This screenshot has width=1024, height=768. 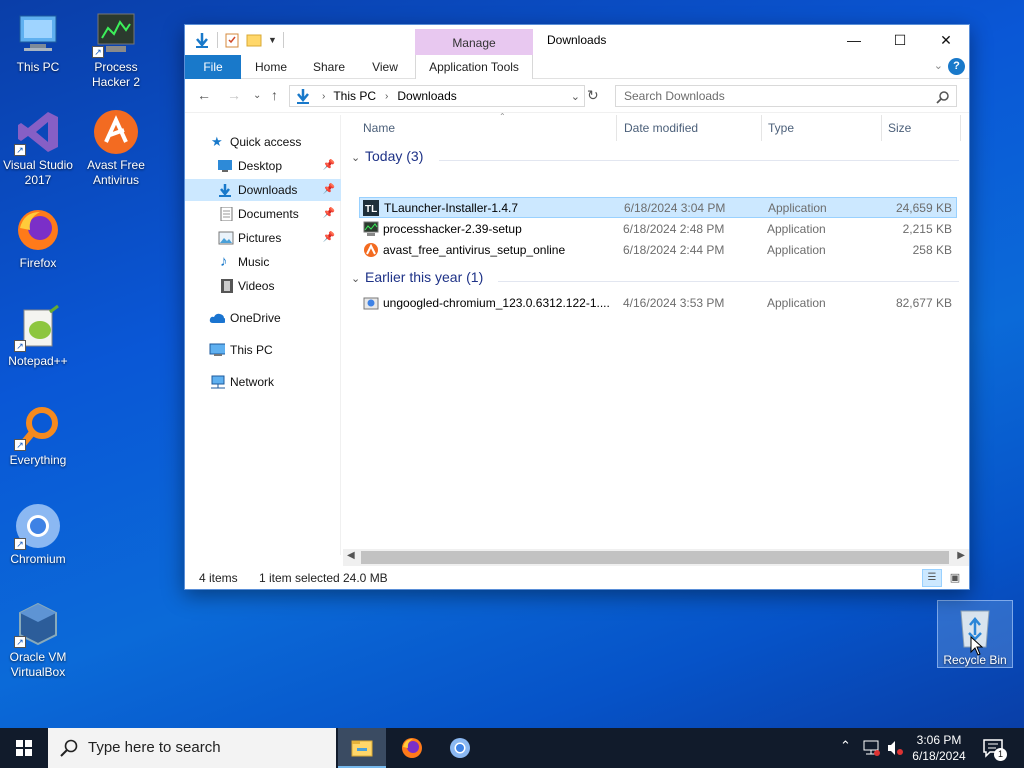 What do you see at coordinates (932, 578) in the screenshot?
I see `details-view-icon: ☰` at bounding box center [932, 578].